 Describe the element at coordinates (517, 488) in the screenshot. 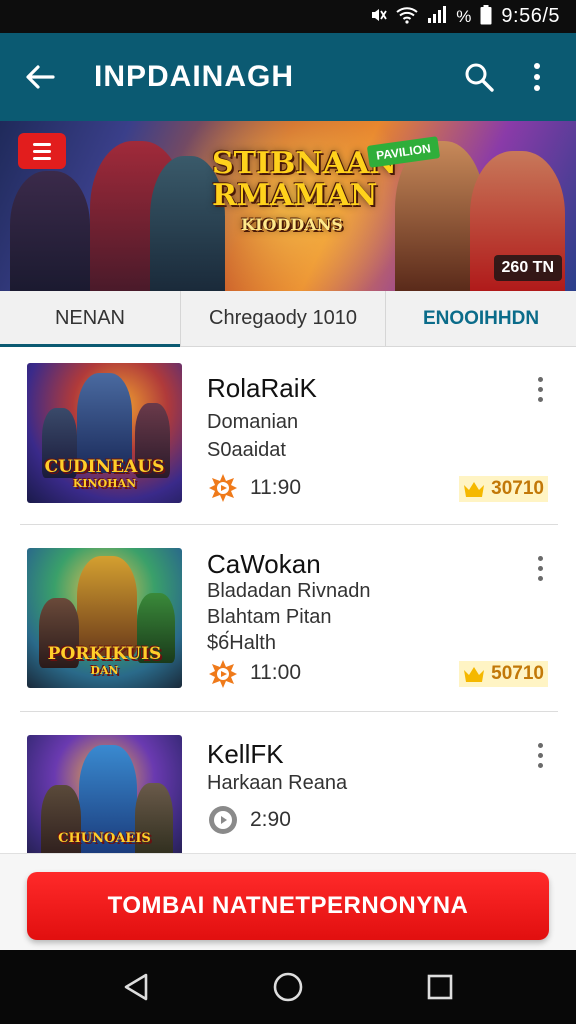

I see `score-value: 30710` at that location.